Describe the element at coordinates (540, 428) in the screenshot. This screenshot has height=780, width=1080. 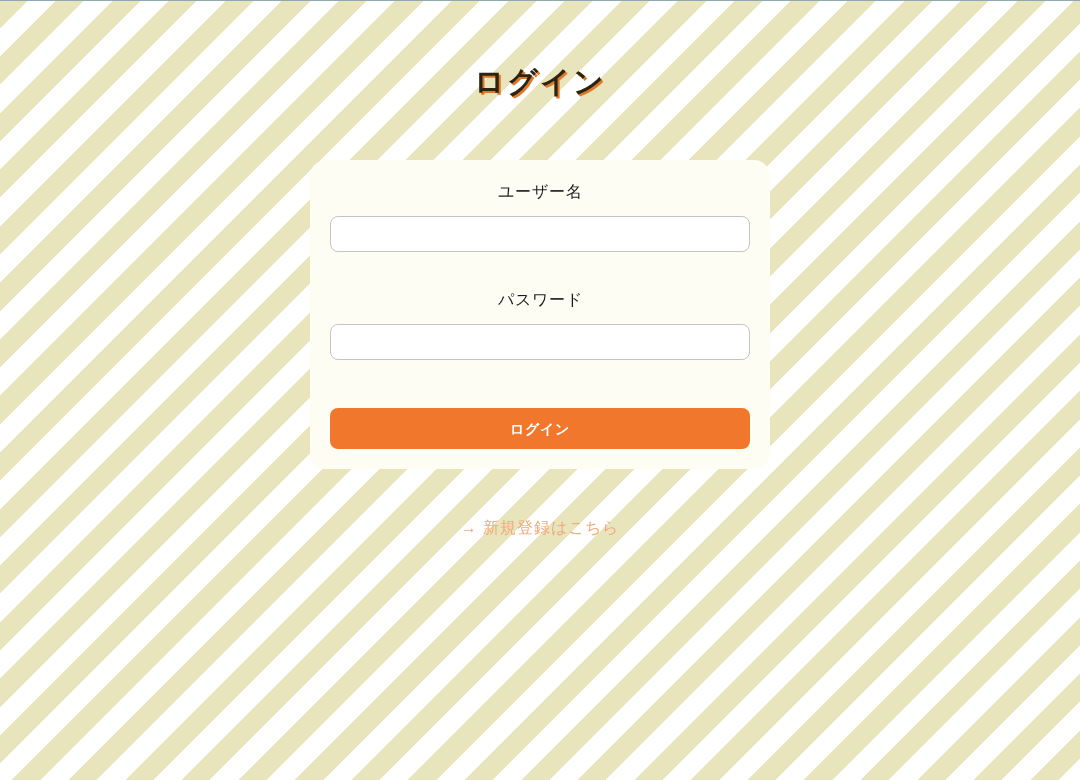
I see `login-button: ログイン` at that location.